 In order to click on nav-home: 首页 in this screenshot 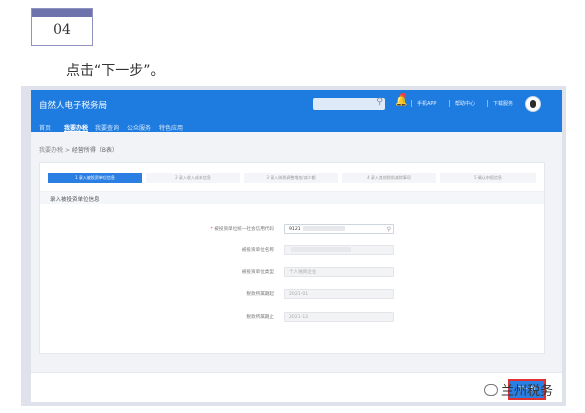, I will do `click(45, 127)`.